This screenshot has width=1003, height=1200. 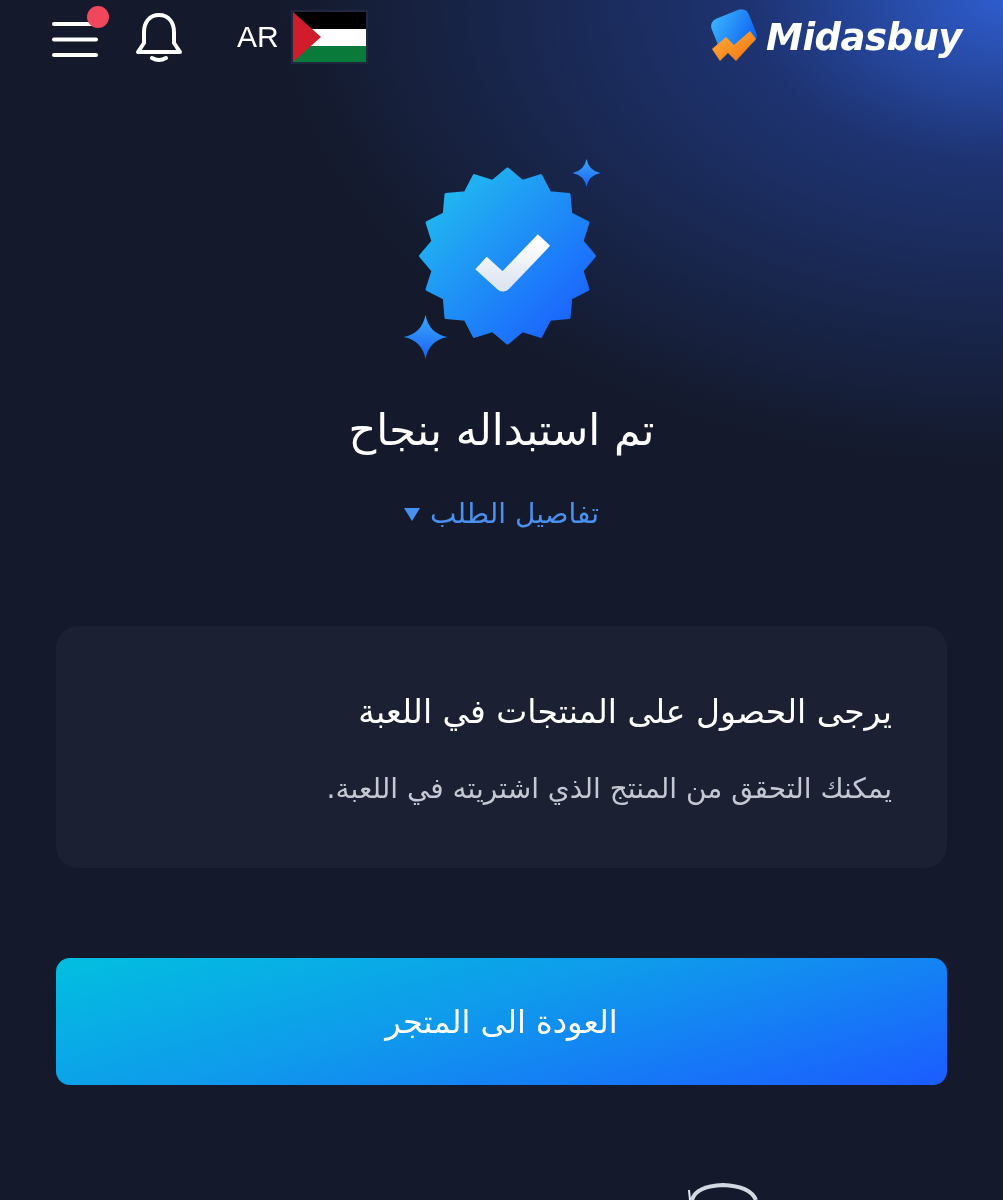 I want to click on verified-badge-icon, so click(x=507, y=256).